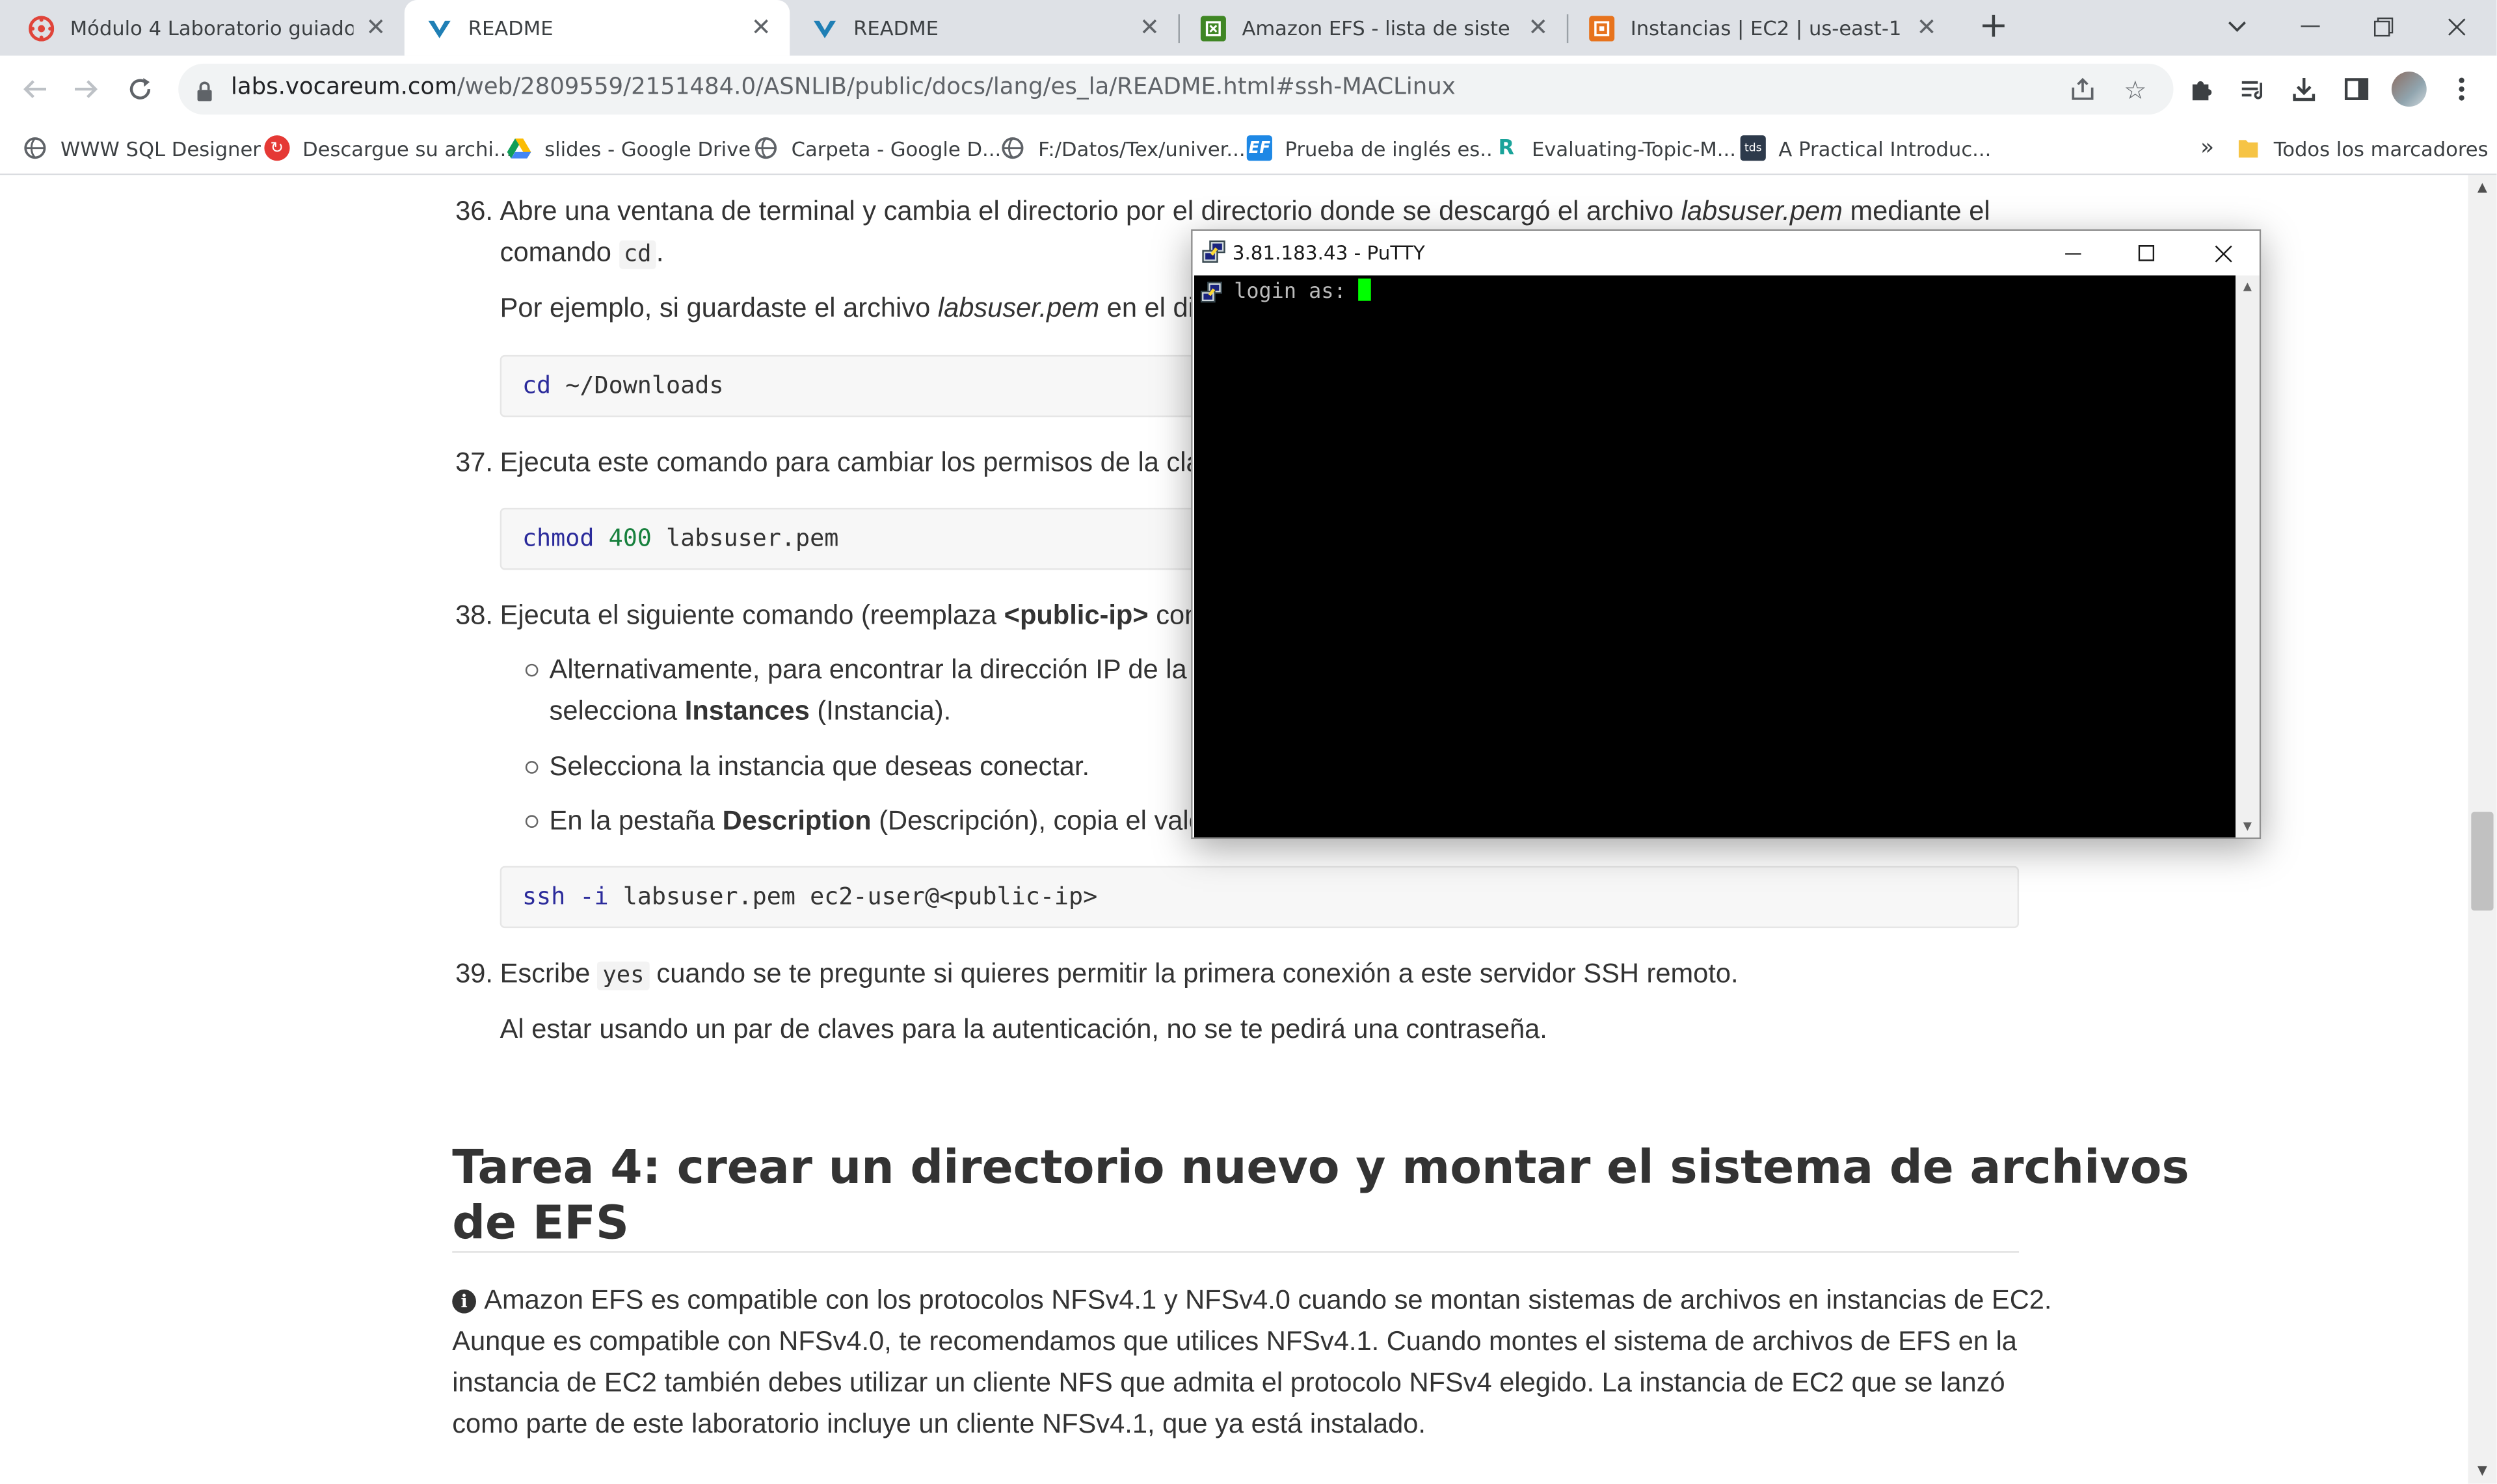 This screenshot has height=1484, width=2497. Describe the element at coordinates (2082, 89) in the screenshot. I see `share-icon` at that location.